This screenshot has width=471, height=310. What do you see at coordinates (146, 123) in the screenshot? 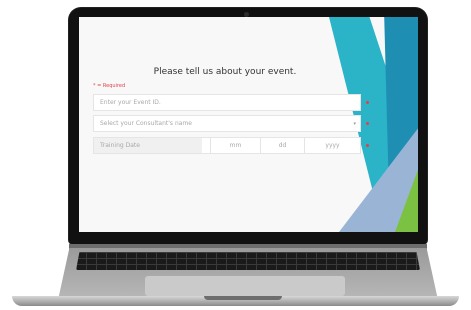
I see `consultant-placeholder: Select your Consultant's name` at bounding box center [146, 123].